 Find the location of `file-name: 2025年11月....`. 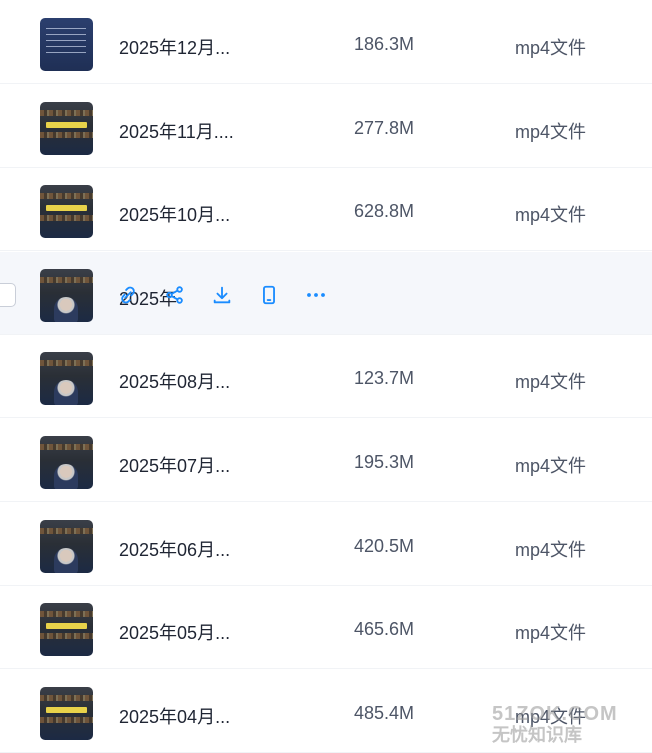

file-name: 2025年11月.... is located at coordinates (176, 131).